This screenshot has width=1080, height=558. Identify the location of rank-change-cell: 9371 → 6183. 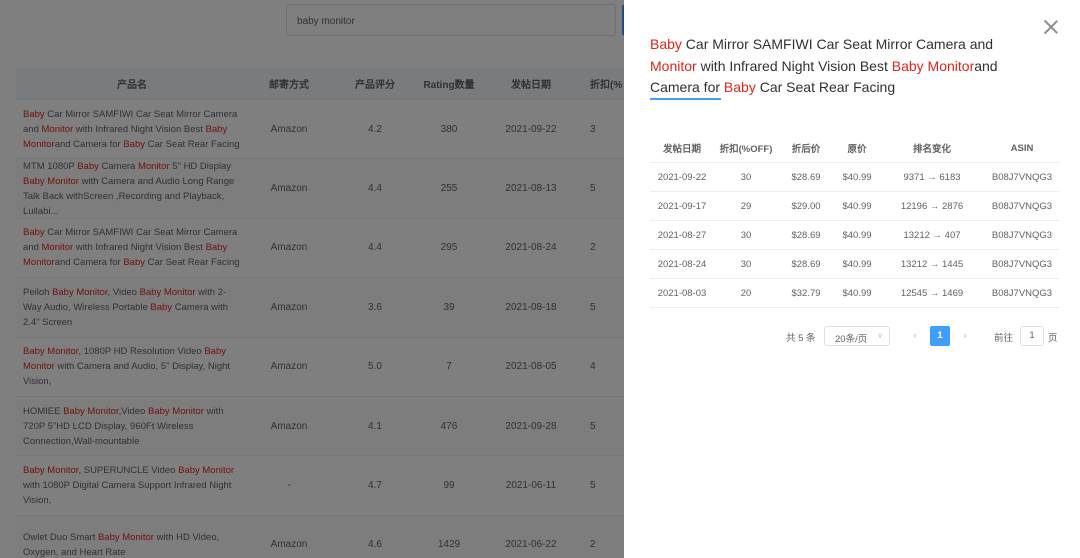
(932, 177).